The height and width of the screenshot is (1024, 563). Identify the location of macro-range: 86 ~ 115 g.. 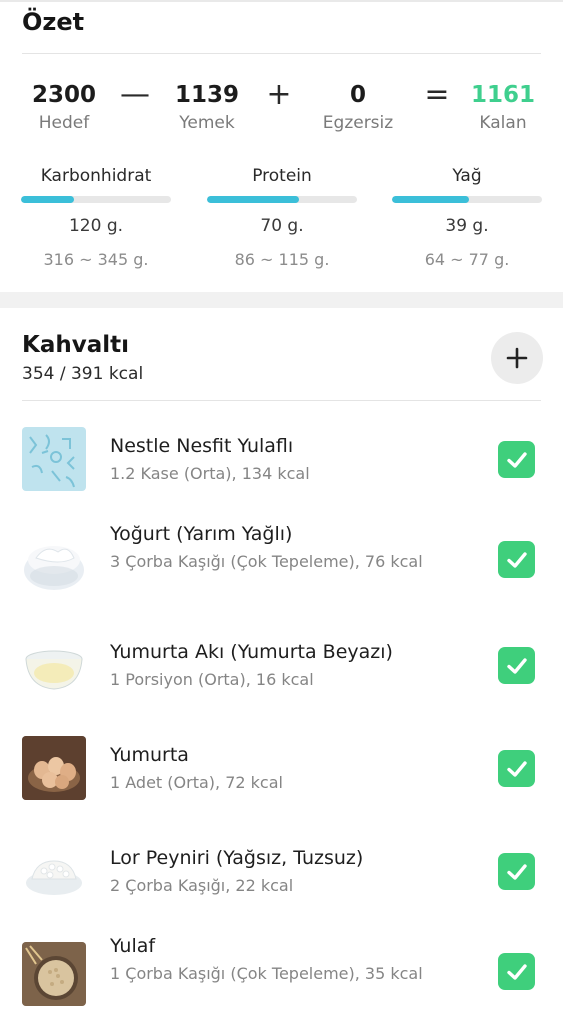
(282, 259).